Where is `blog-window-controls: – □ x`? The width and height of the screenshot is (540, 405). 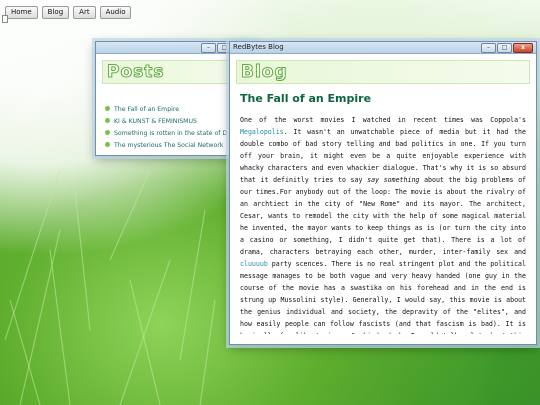 blog-window-controls: – □ x is located at coordinates (507, 48).